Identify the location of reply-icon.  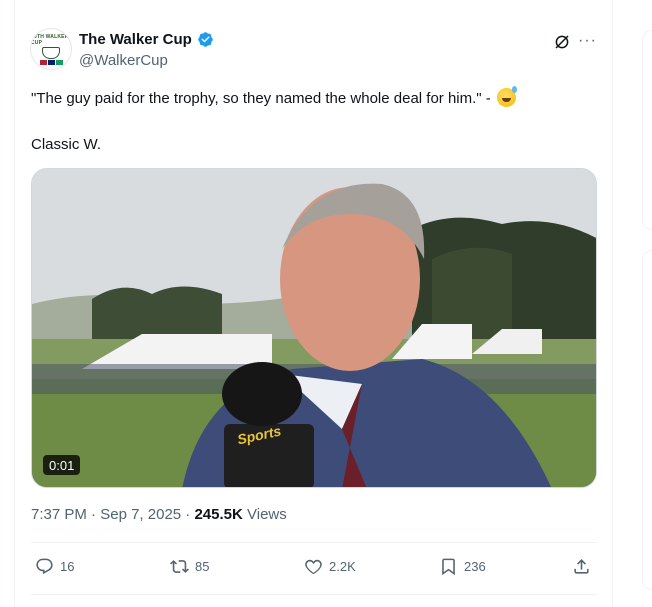
(44, 566).